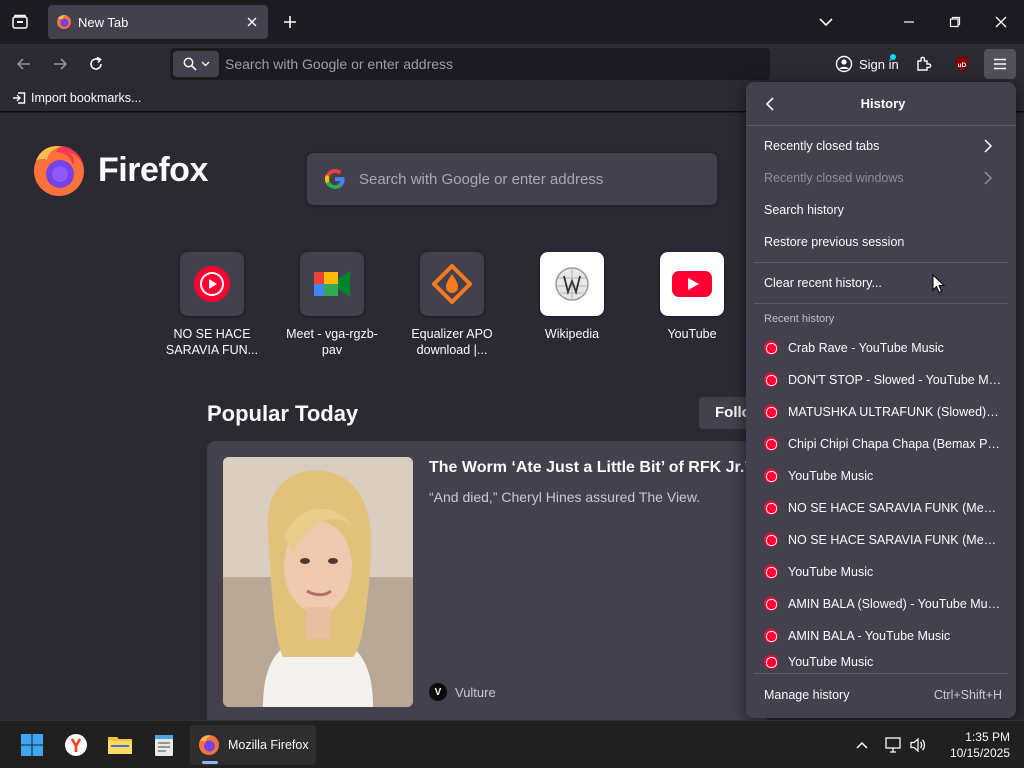 The width and height of the screenshot is (1024, 768). What do you see at coordinates (339, 64) in the screenshot?
I see `address-bar-placeholder: Search with Google or enter address` at bounding box center [339, 64].